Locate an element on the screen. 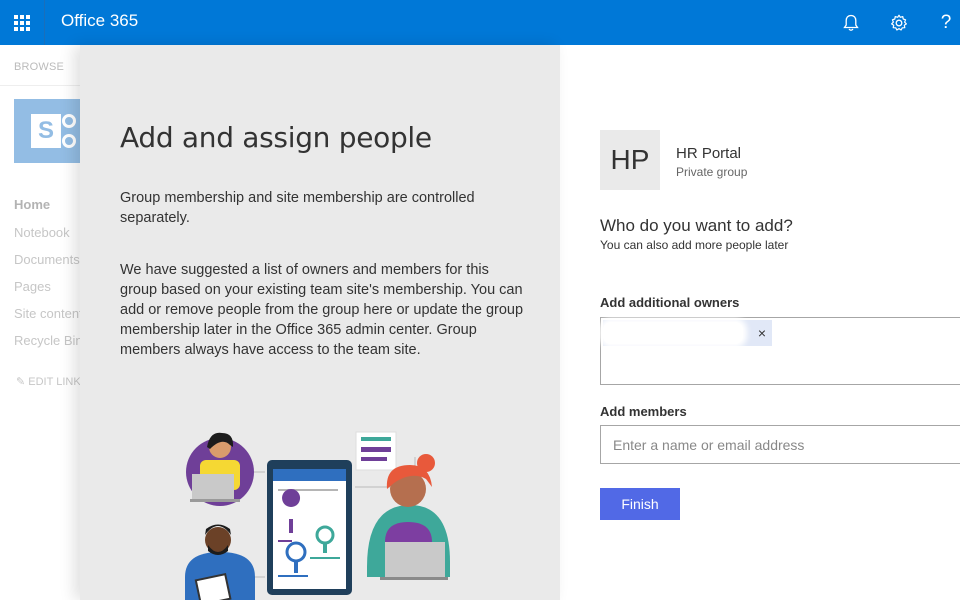  sharepoint-s-glyph: S is located at coordinates (46, 131).